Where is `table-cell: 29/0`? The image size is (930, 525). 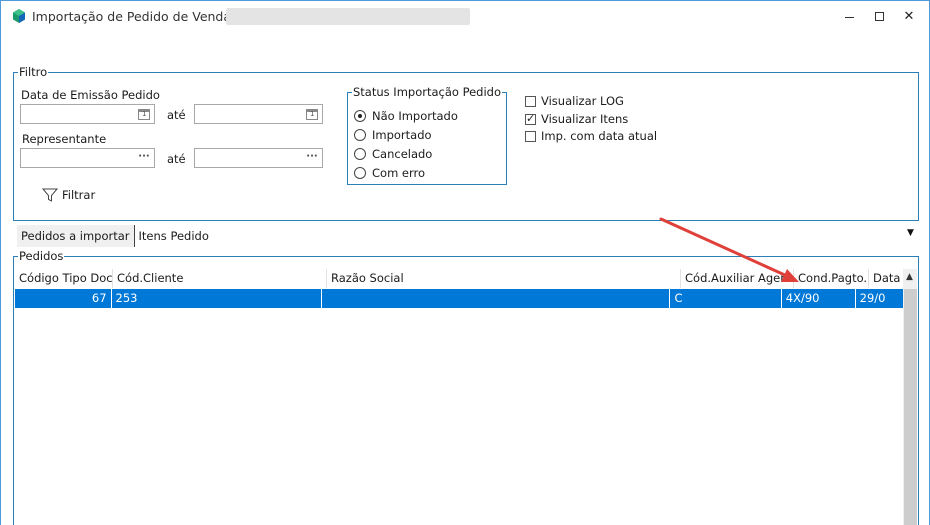
table-cell: 29/0 is located at coordinates (872, 298).